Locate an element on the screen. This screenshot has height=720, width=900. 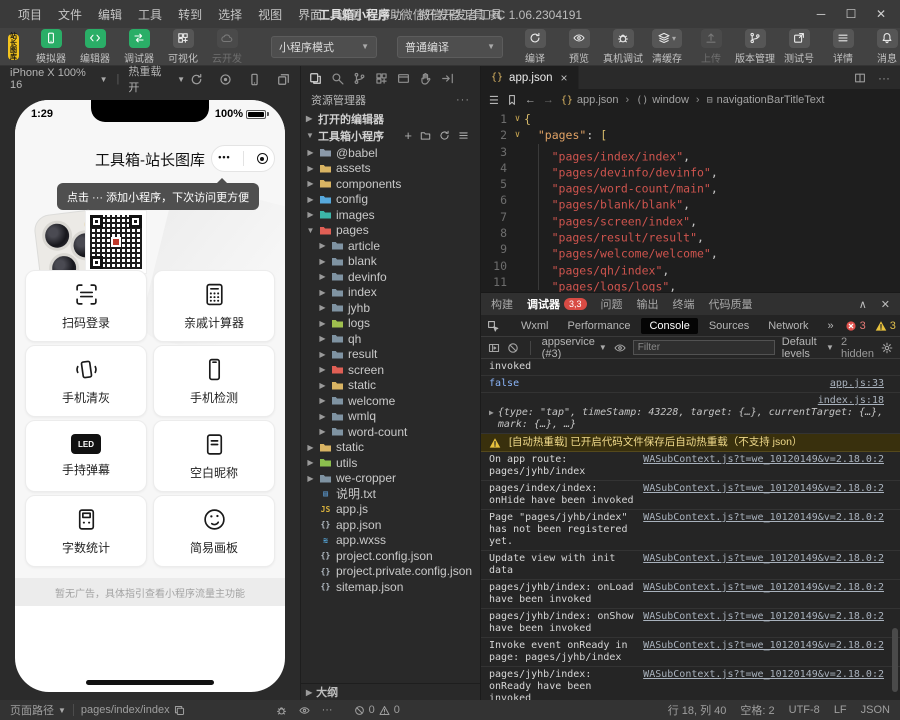
levels-select: Default levels ▼ is located at coordinates (808, 348).